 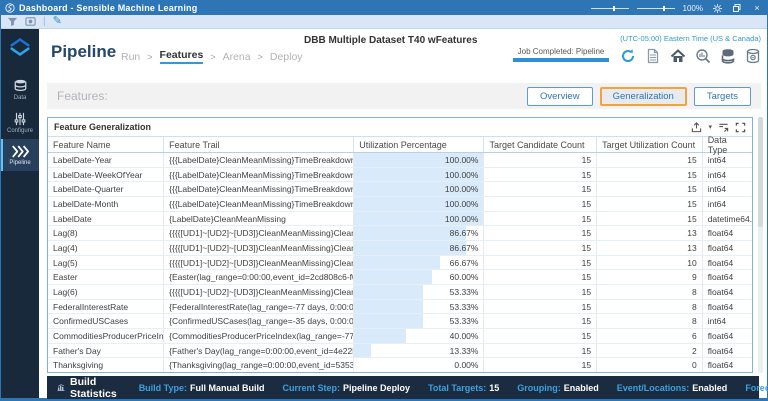 What do you see at coordinates (57, 21) in the screenshot?
I see `edit-pencil-icon: ✎` at bounding box center [57, 21].